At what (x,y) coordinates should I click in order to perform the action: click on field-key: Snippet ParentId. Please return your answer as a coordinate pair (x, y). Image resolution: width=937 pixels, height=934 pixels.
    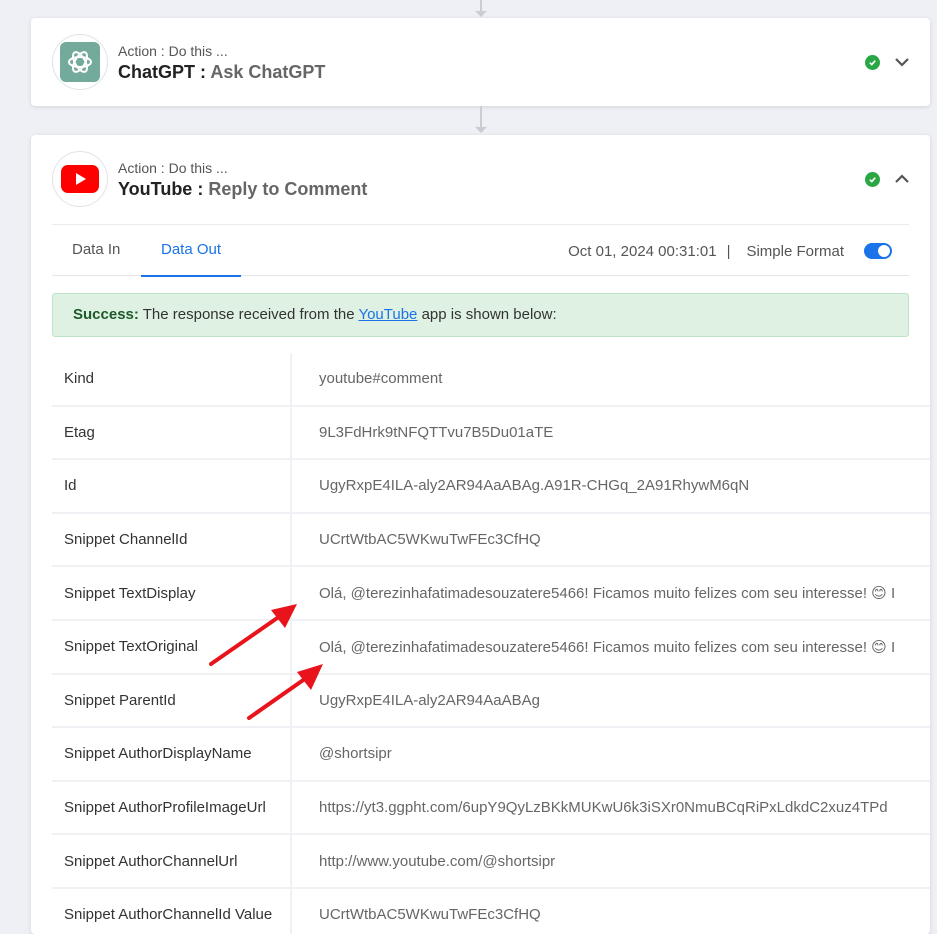
    Looking at the image, I should click on (172, 700).